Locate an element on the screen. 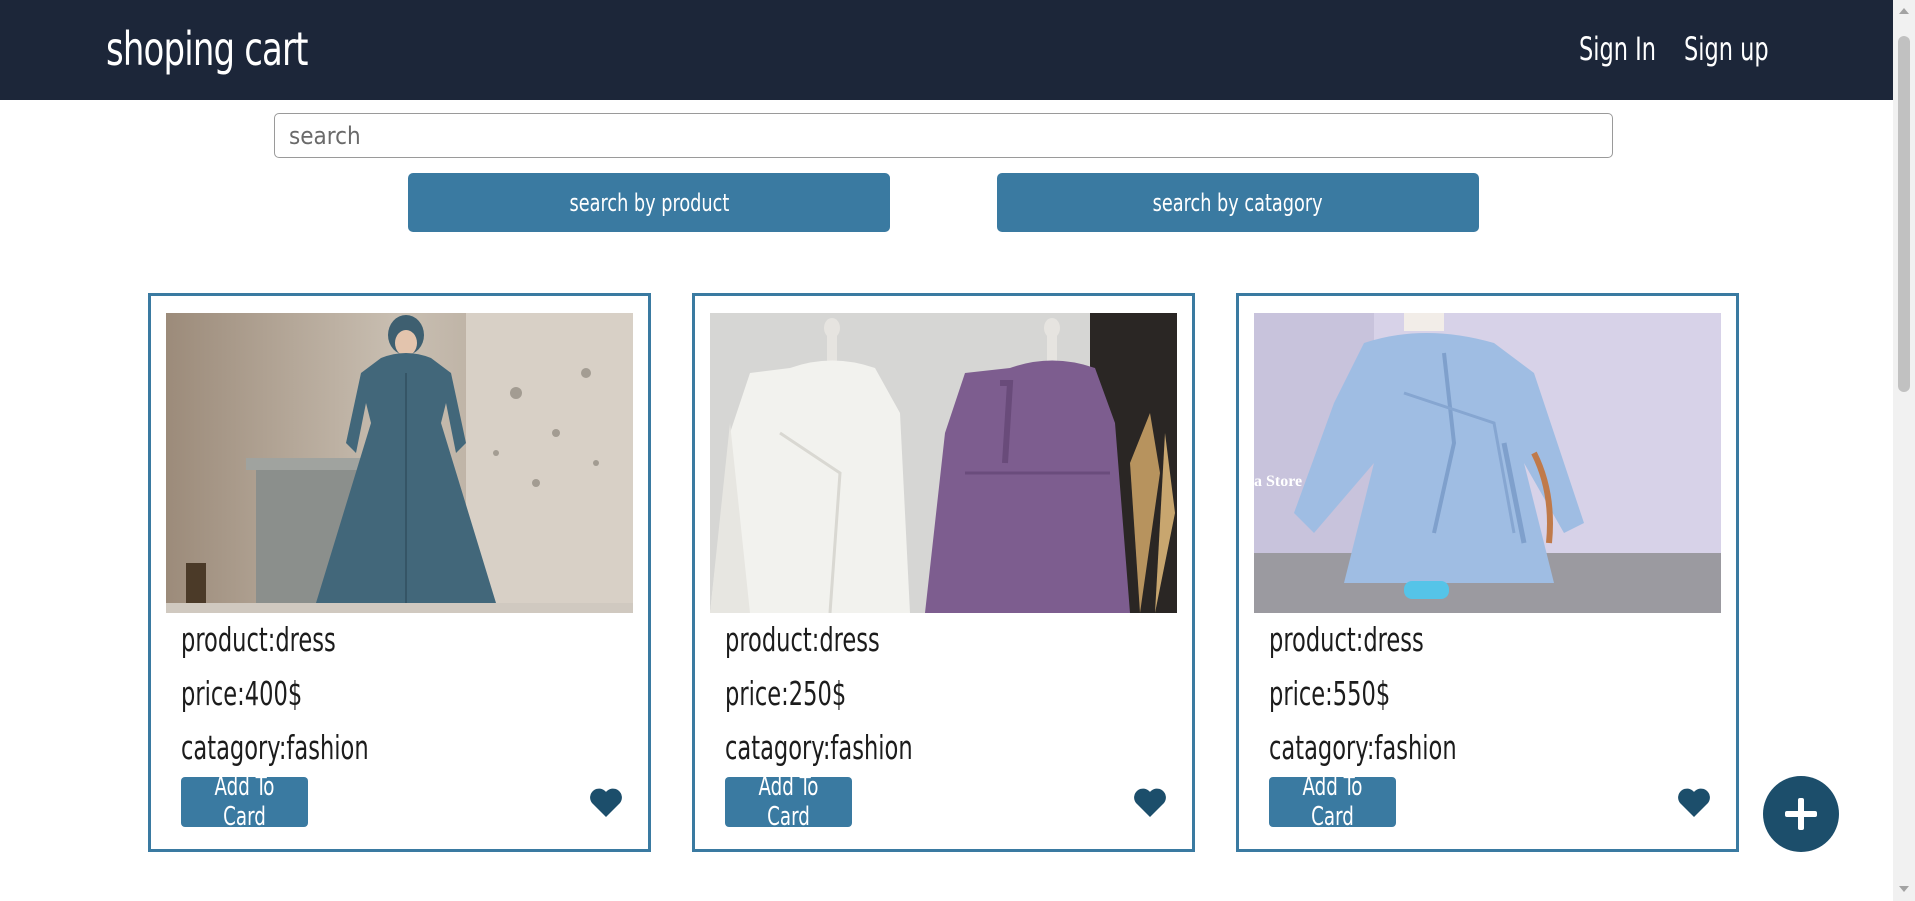 This screenshot has width=1915, height=901. image-watermark-text: a Store is located at coordinates (1278, 481).